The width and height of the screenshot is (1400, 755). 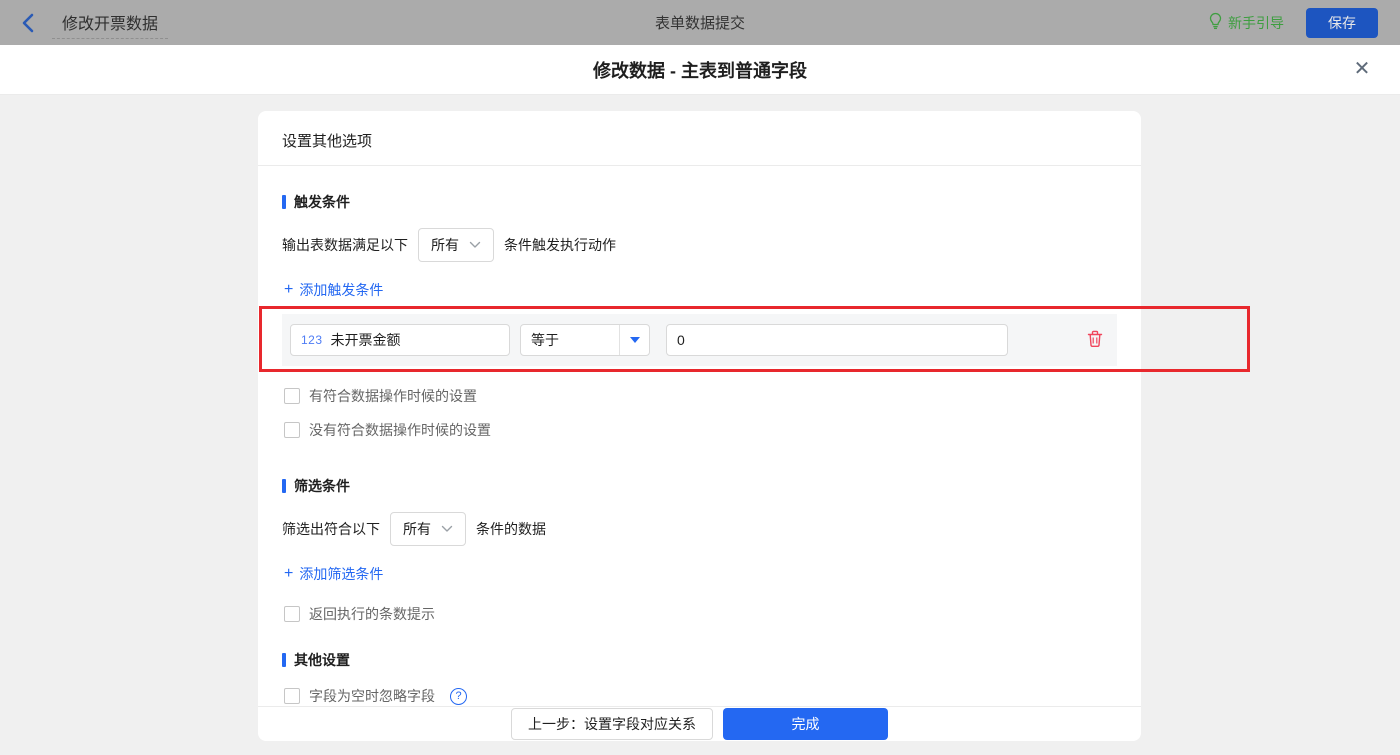 What do you see at coordinates (560, 245) in the screenshot?
I see `trigger-sentence-suffix: 条件触发执行动作` at bounding box center [560, 245].